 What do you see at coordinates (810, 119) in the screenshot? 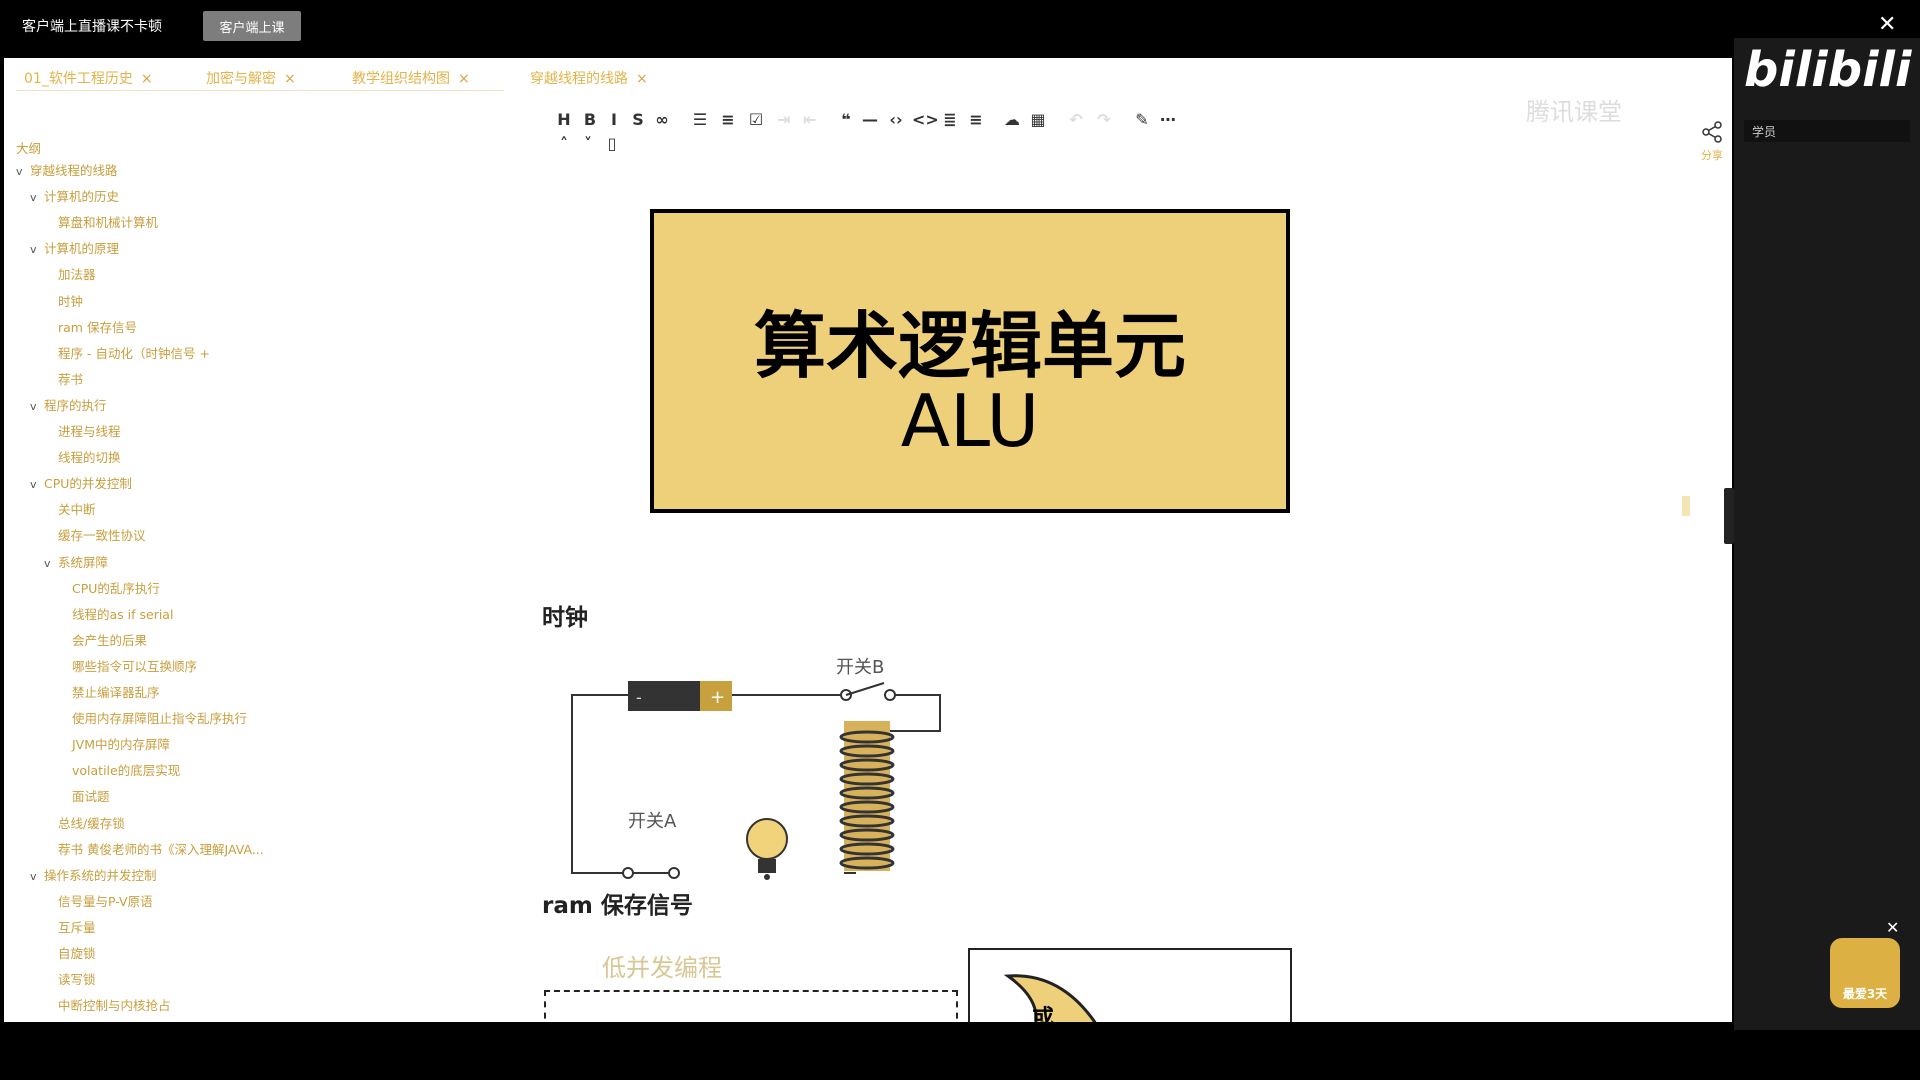
I see `outdent-icon: ⇤` at bounding box center [810, 119].